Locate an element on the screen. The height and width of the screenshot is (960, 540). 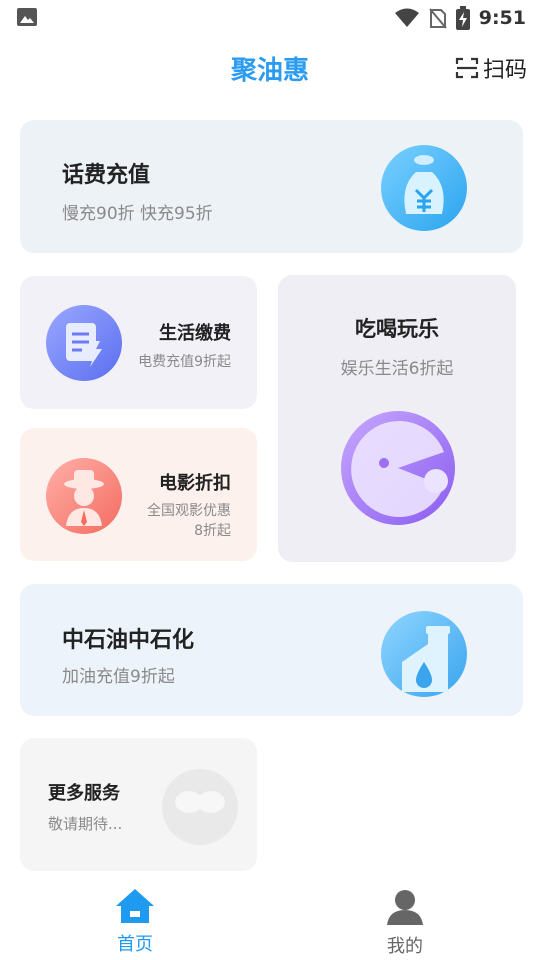
tab-label: 我的 is located at coordinates (405, 946).